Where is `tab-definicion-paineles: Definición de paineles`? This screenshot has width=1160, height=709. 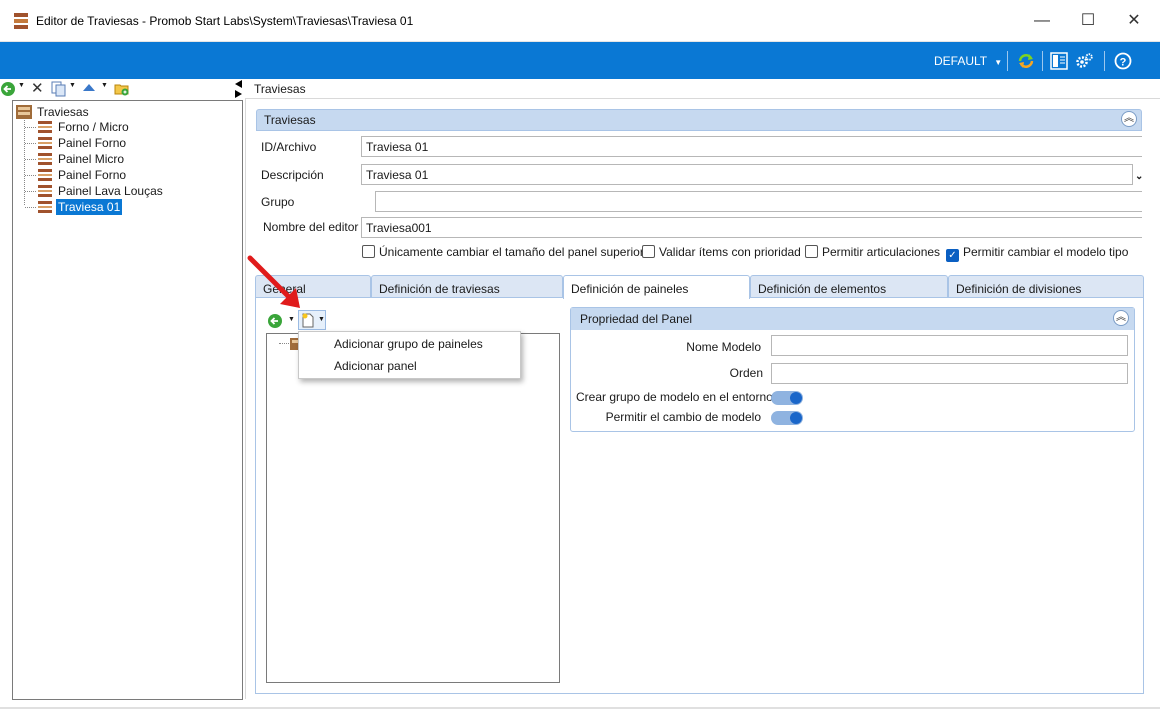 tab-definicion-paineles: Definición de paineles is located at coordinates (656, 287).